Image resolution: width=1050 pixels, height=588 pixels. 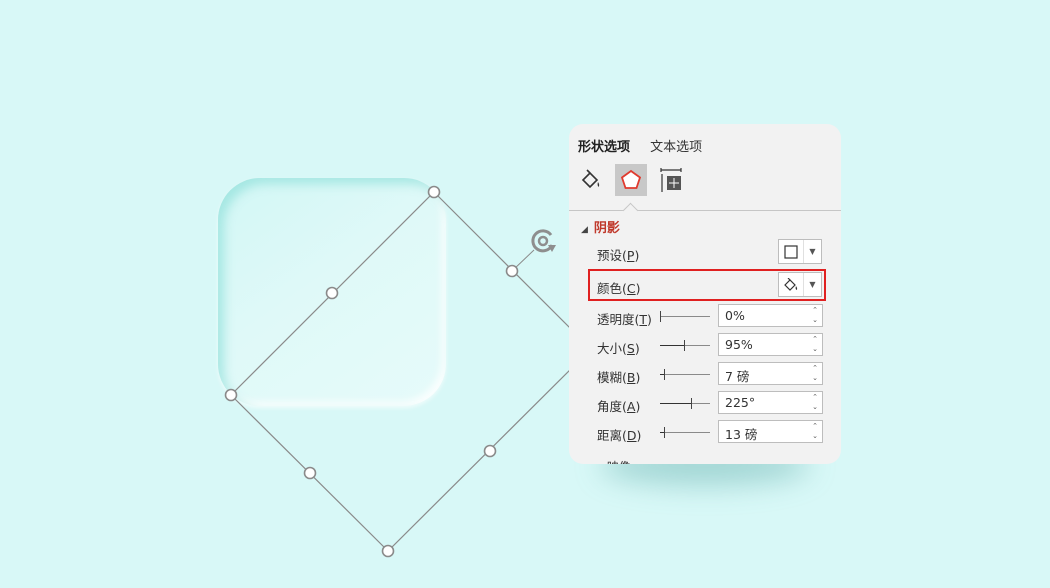 What do you see at coordinates (770, 315) in the screenshot?
I see `transparency-spinner: 0% ⌃ ⌄` at bounding box center [770, 315].